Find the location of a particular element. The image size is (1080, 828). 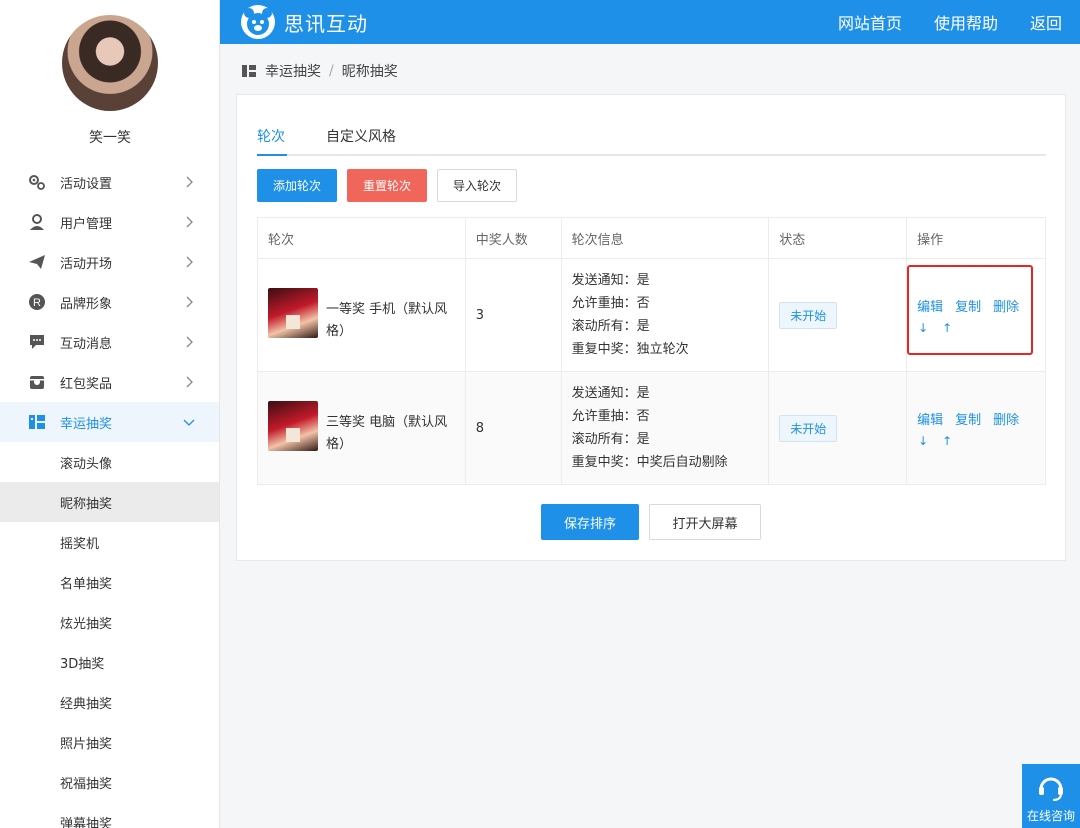

sidebar-item-red-packet-prizes: 红包奖品 is located at coordinates (109, 382).